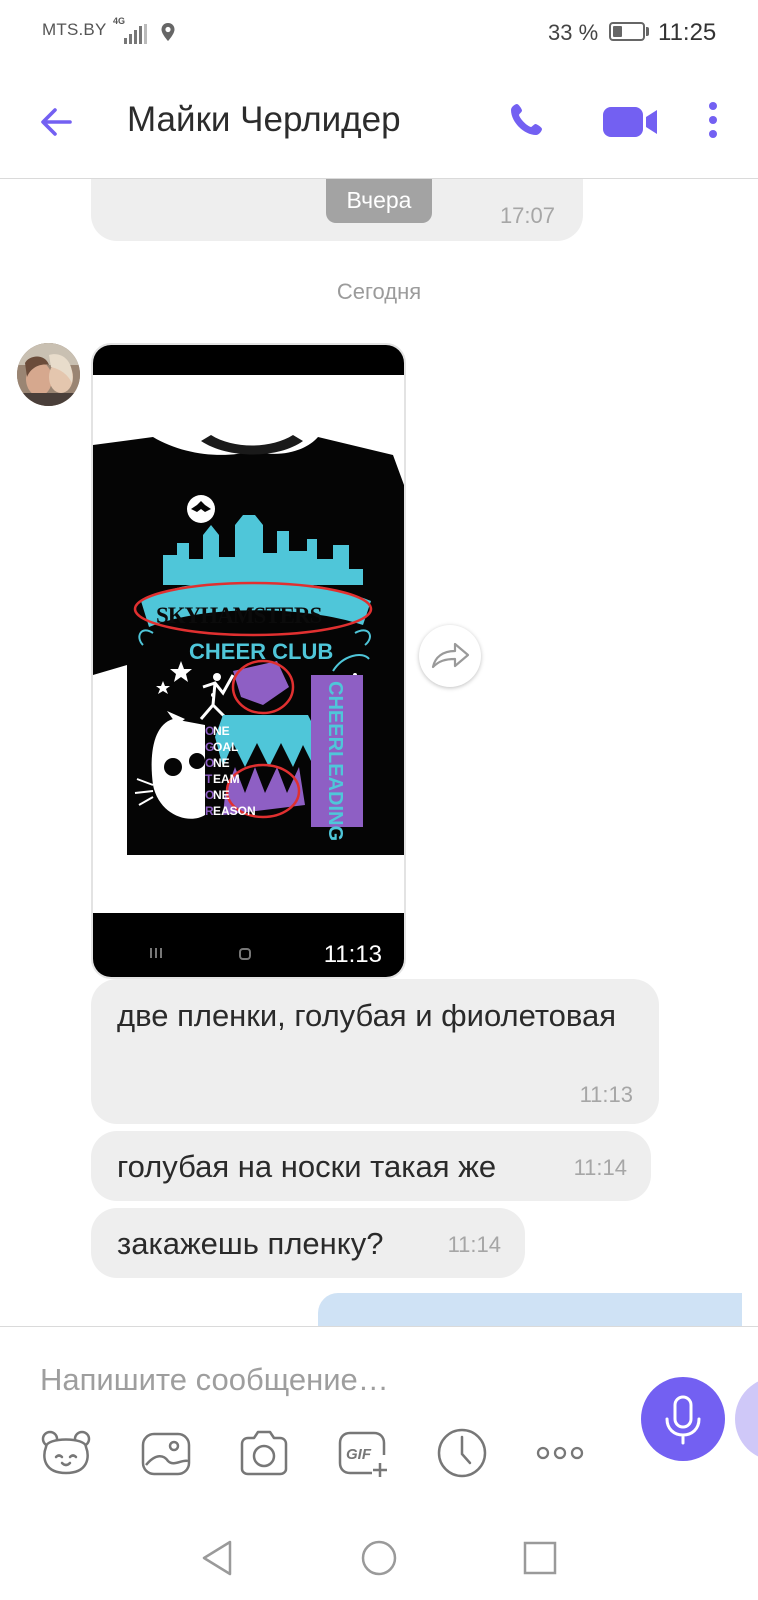 Image resolution: width=758 pixels, height=1600 pixels. What do you see at coordinates (713, 120) in the screenshot?
I see `more-vertical-icon` at bounding box center [713, 120].